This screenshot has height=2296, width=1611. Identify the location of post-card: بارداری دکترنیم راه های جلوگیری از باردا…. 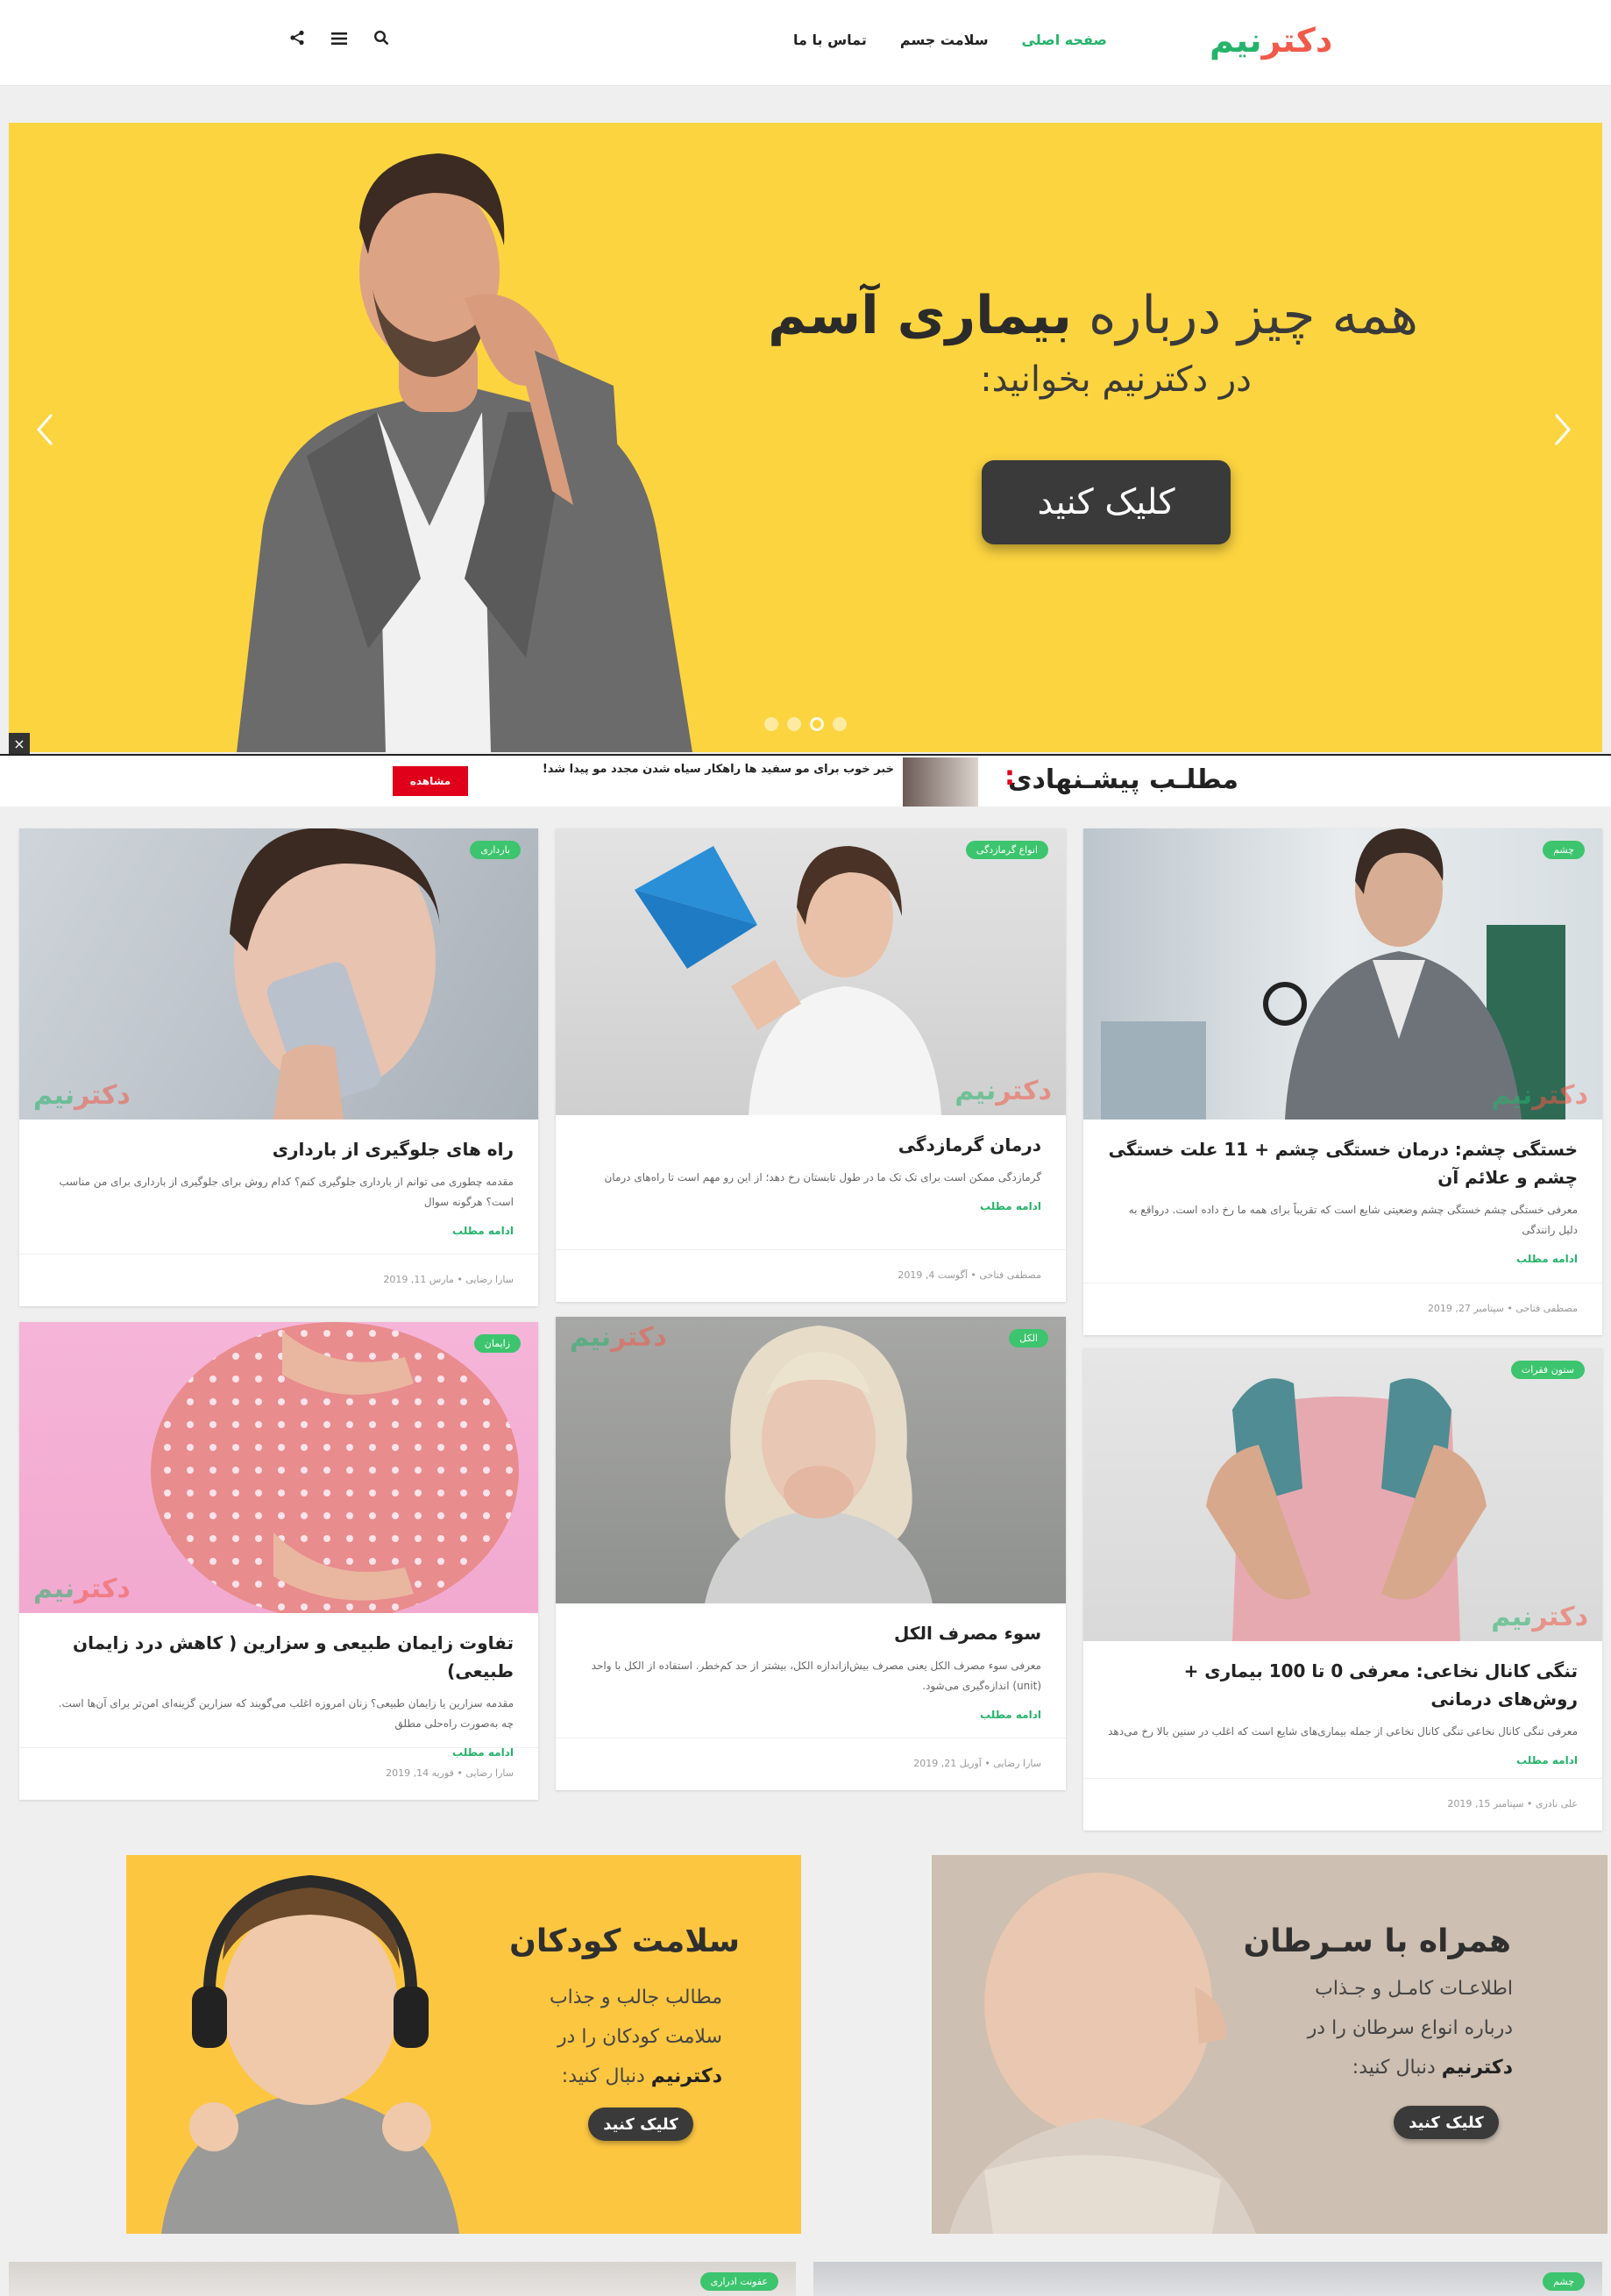
(278, 1067).